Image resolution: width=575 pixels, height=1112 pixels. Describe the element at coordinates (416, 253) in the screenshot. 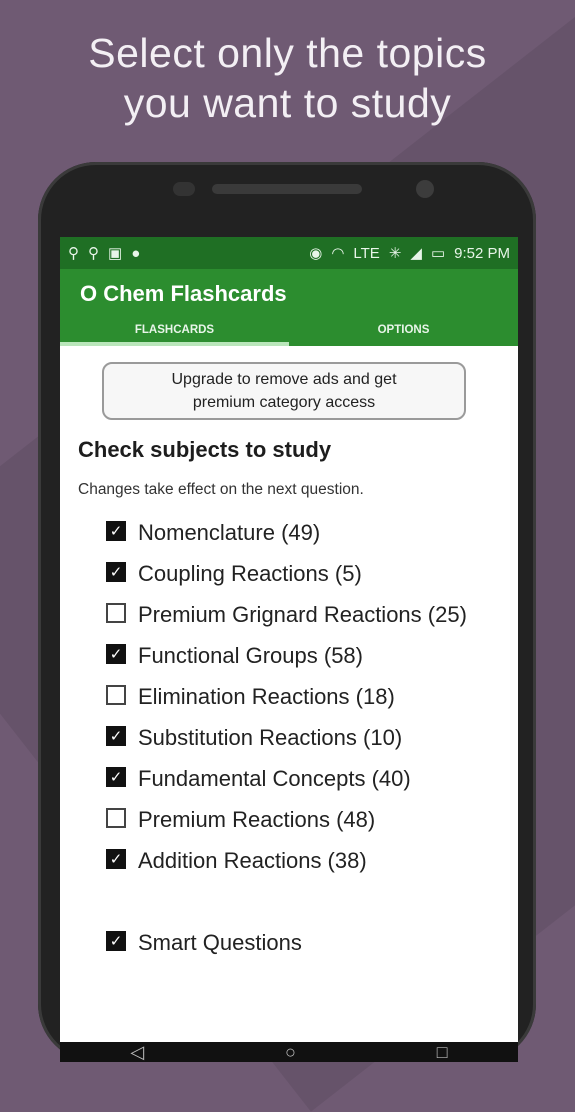

I see `signal-icon: ◢` at that location.